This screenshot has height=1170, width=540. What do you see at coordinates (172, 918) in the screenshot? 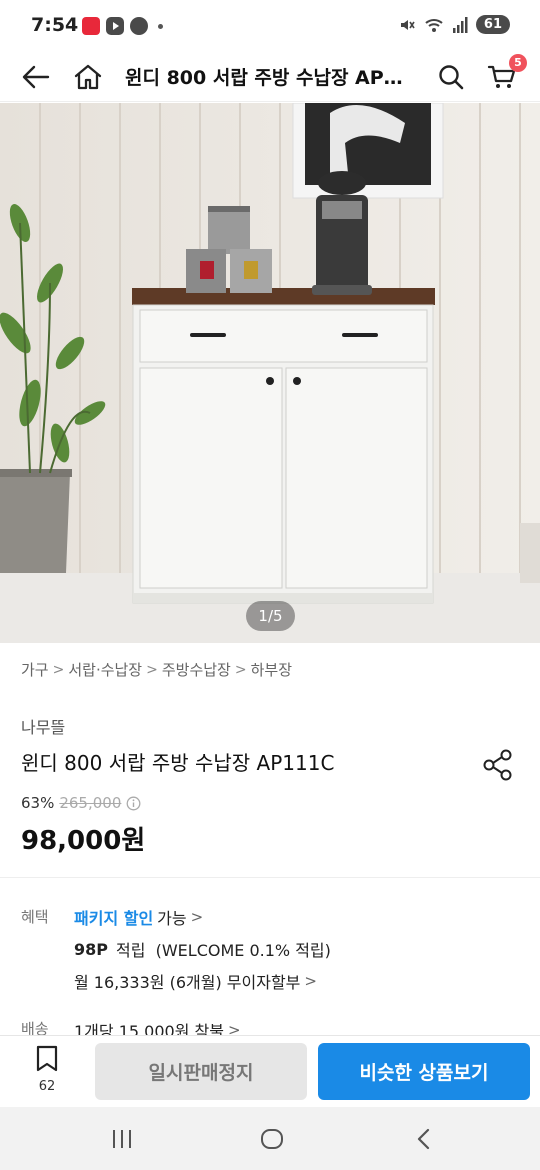
I see `package-discount-suffix: 가능` at bounding box center [172, 918].